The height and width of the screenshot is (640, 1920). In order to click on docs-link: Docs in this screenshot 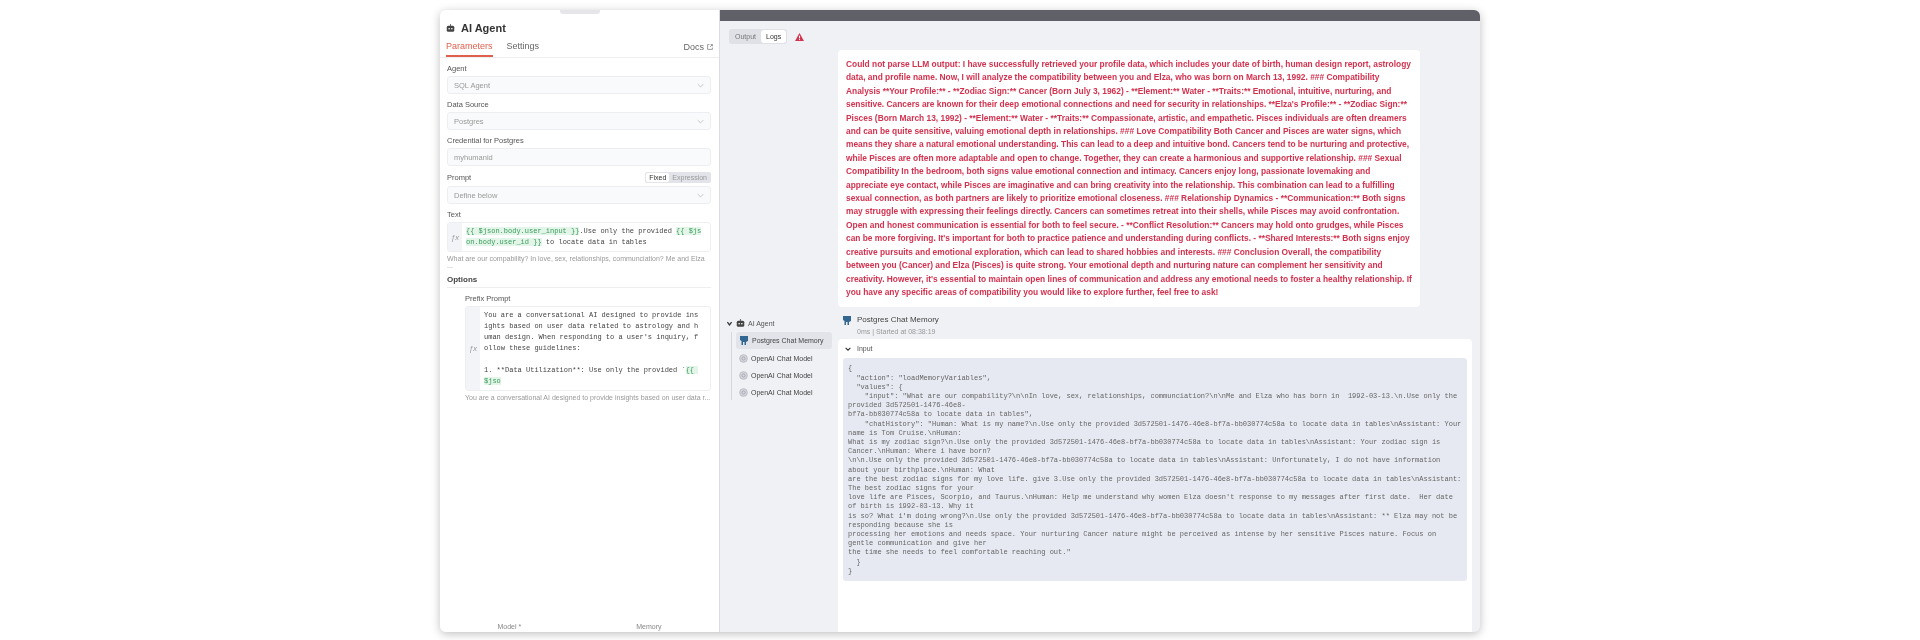, I will do `click(698, 49)`.